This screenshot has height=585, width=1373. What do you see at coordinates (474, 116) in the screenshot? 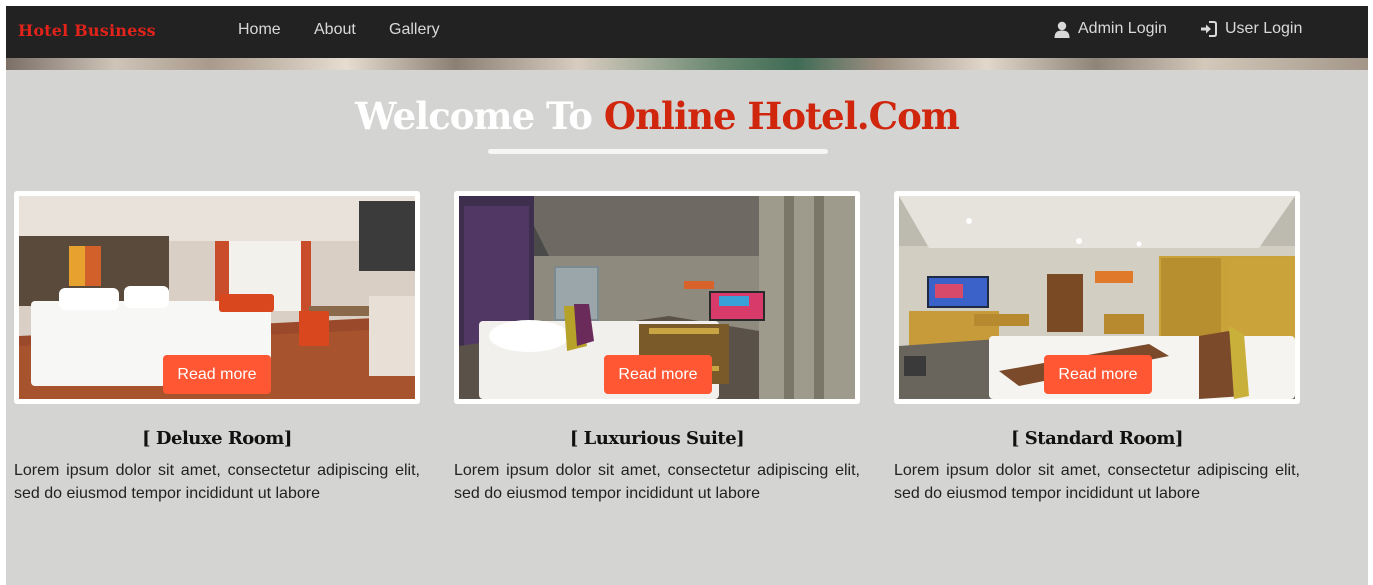
I see `welcome-prefix: Welcome To` at bounding box center [474, 116].